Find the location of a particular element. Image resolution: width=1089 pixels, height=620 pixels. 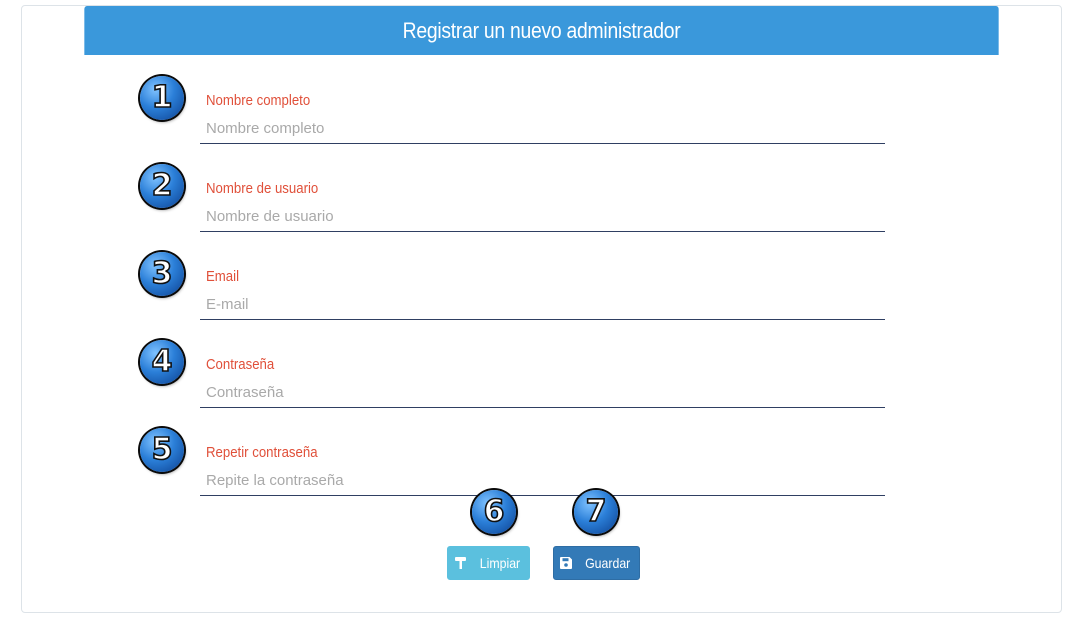

clear-button: Limpiar is located at coordinates (488, 563).